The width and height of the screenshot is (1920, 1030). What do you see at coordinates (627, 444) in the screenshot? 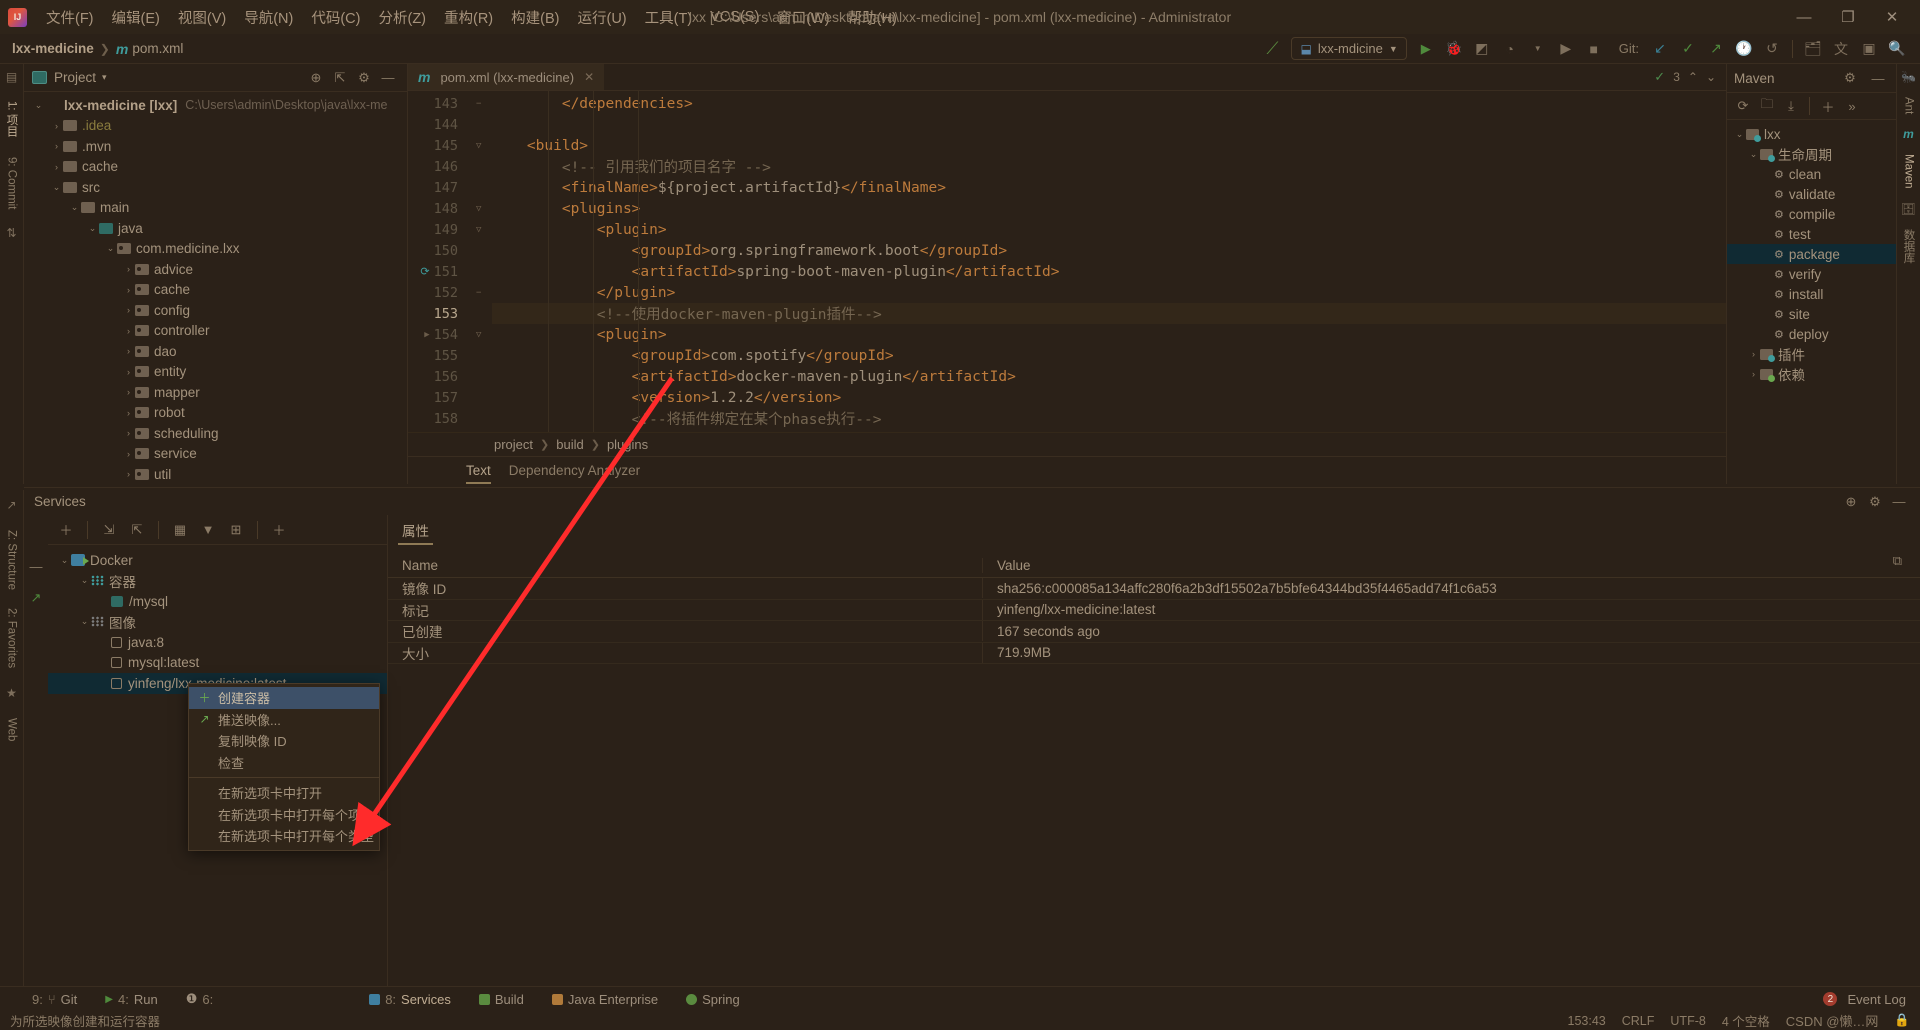
I see `breadcrumb-plugins-node: plugins` at bounding box center [627, 444].